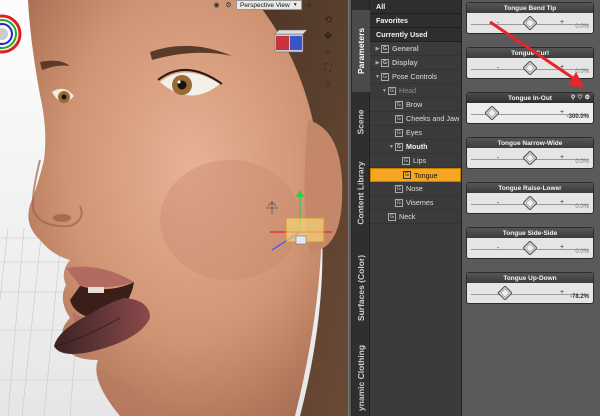 The image size is (600, 416). I want to click on camera-menu-icon: ⚙, so click(228, 5).